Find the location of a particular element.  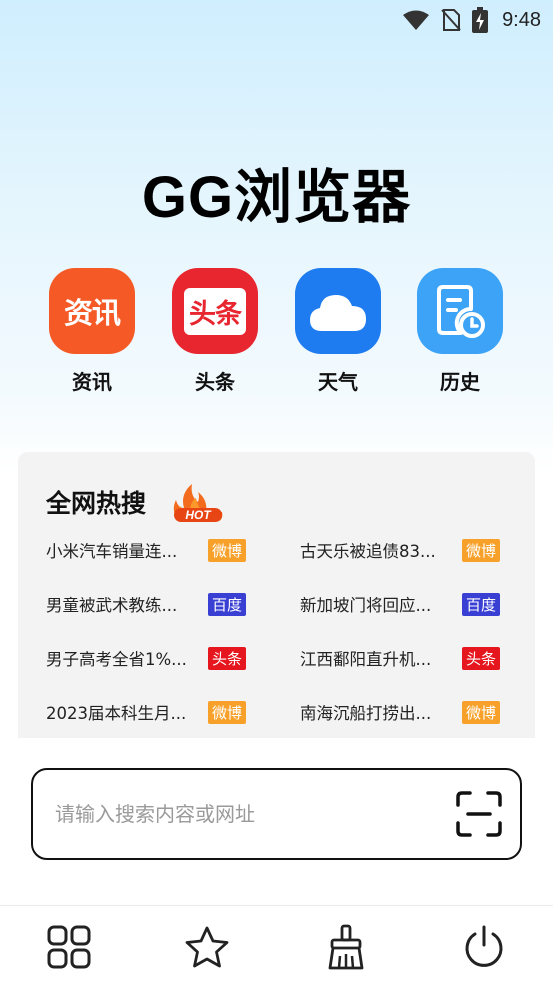

nav-tabs-button is located at coordinates (69, 947).